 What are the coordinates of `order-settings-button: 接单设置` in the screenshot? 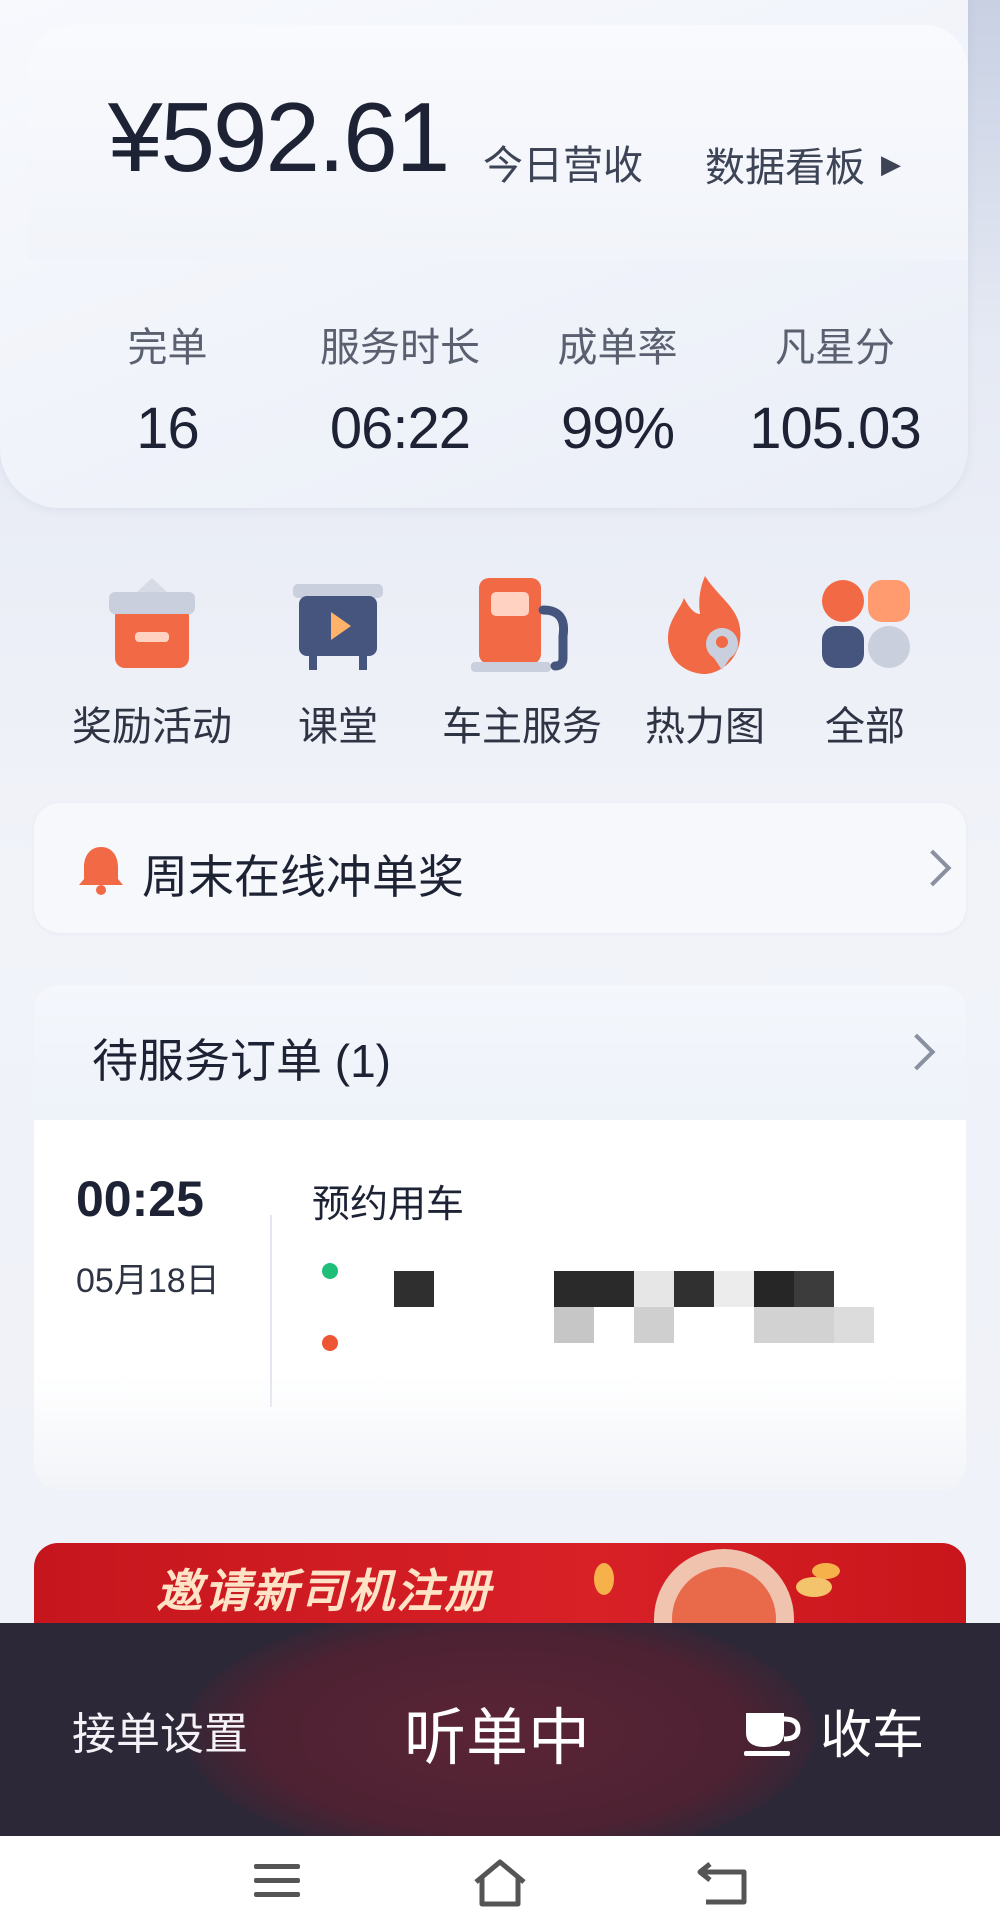 It's located at (160, 1730).